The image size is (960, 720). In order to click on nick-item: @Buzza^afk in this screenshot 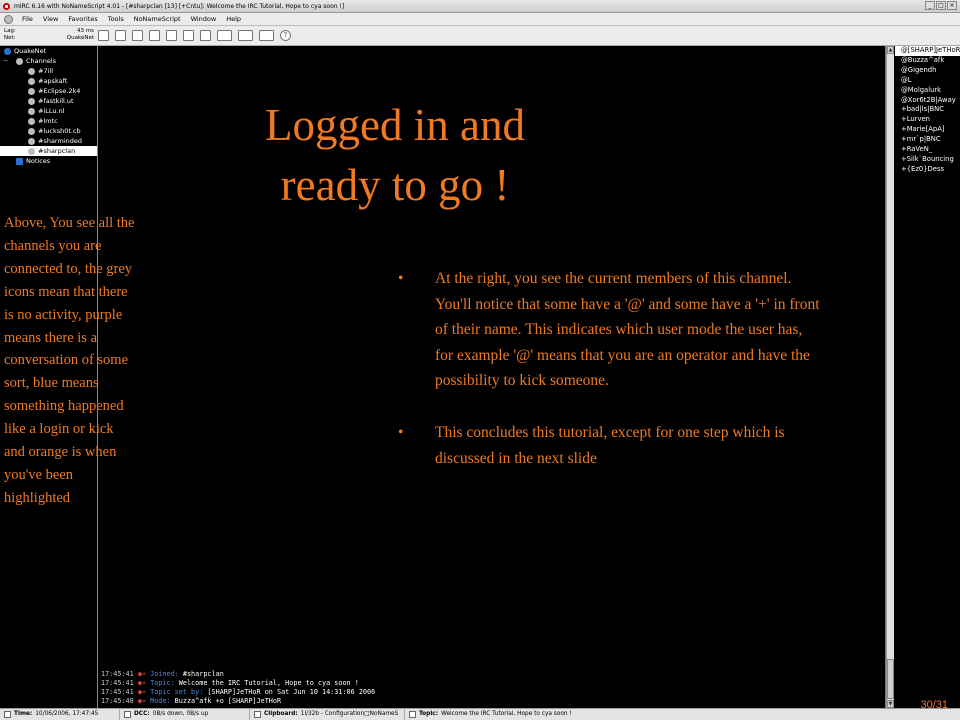, I will do `click(927, 61)`.